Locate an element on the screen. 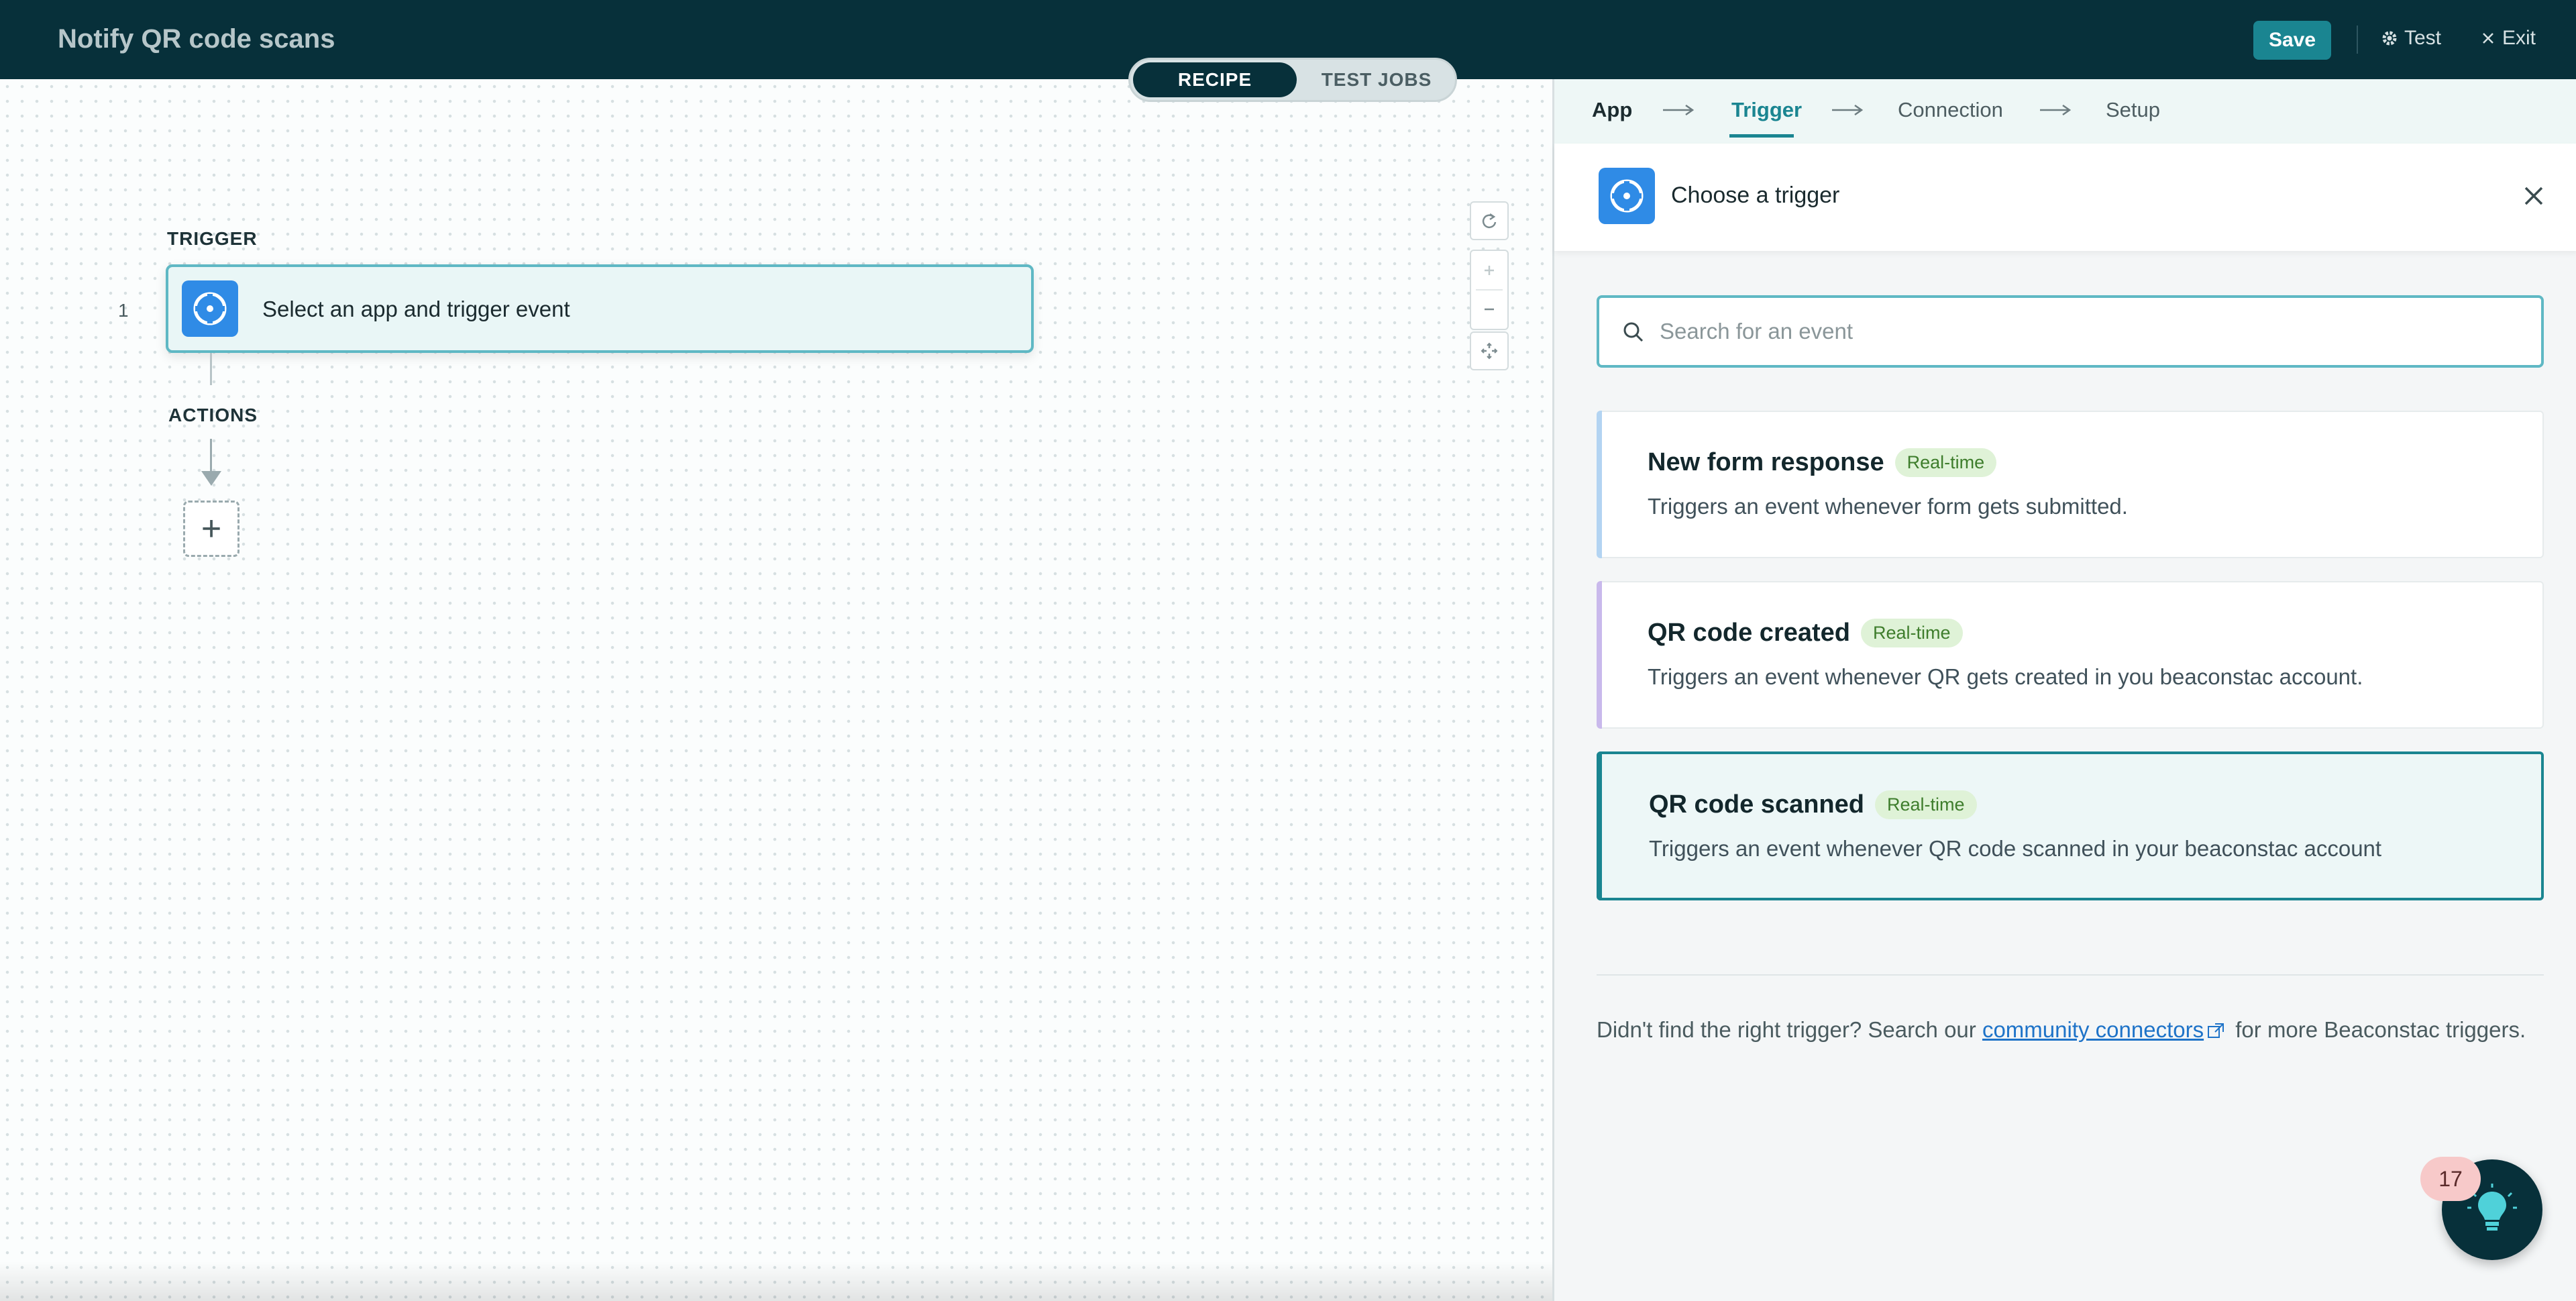  canvas-bottom-shadow is located at coordinates (776, 1281).